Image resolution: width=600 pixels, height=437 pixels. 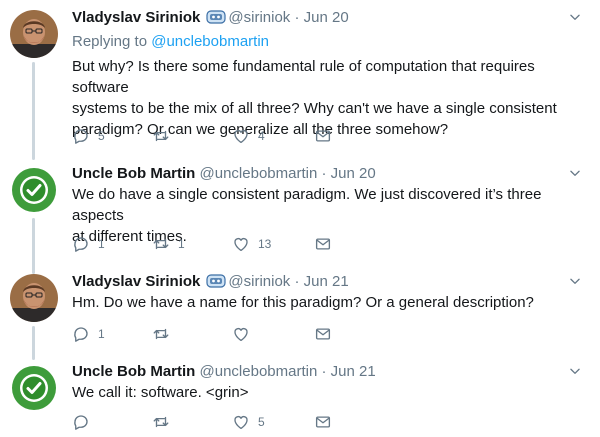 What do you see at coordinates (110, 41) in the screenshot?
I see `replying-to-label: Replying to` at bounding box center [110, 41].